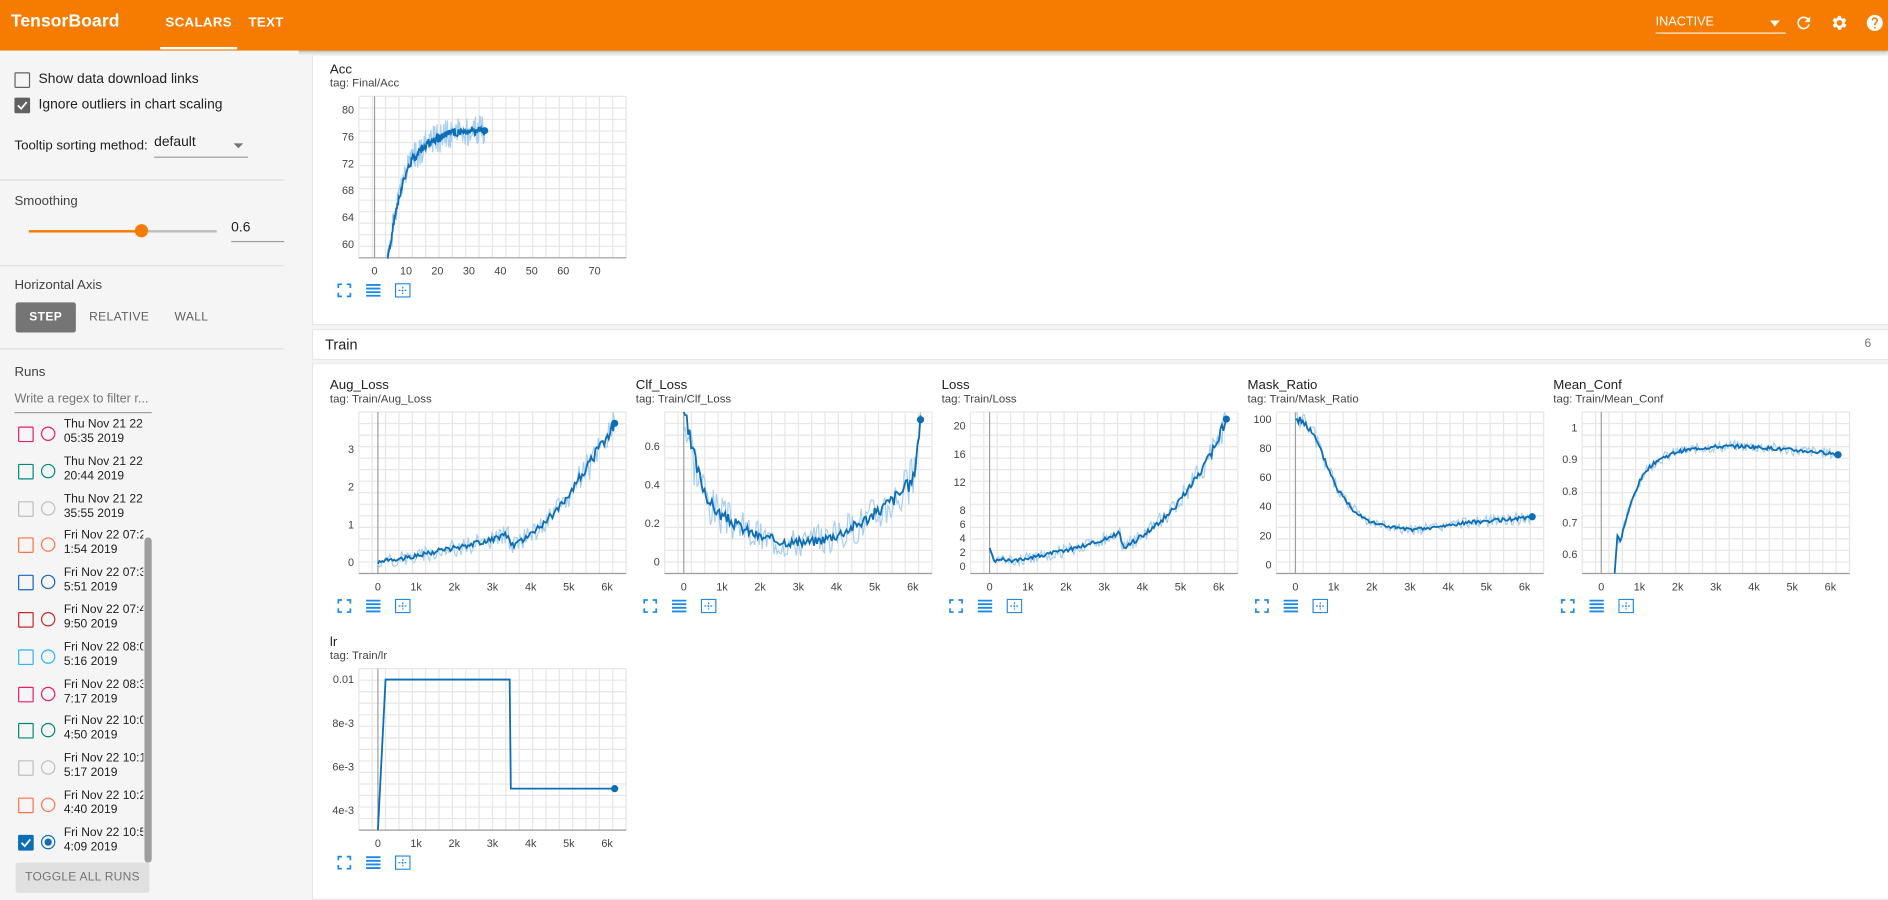  What do you see at coordinates (84, 546) in the screenshot?
I see `run-item: Fri Nov 22 07:2 1:54 2019` at bounding box center [84, 546].